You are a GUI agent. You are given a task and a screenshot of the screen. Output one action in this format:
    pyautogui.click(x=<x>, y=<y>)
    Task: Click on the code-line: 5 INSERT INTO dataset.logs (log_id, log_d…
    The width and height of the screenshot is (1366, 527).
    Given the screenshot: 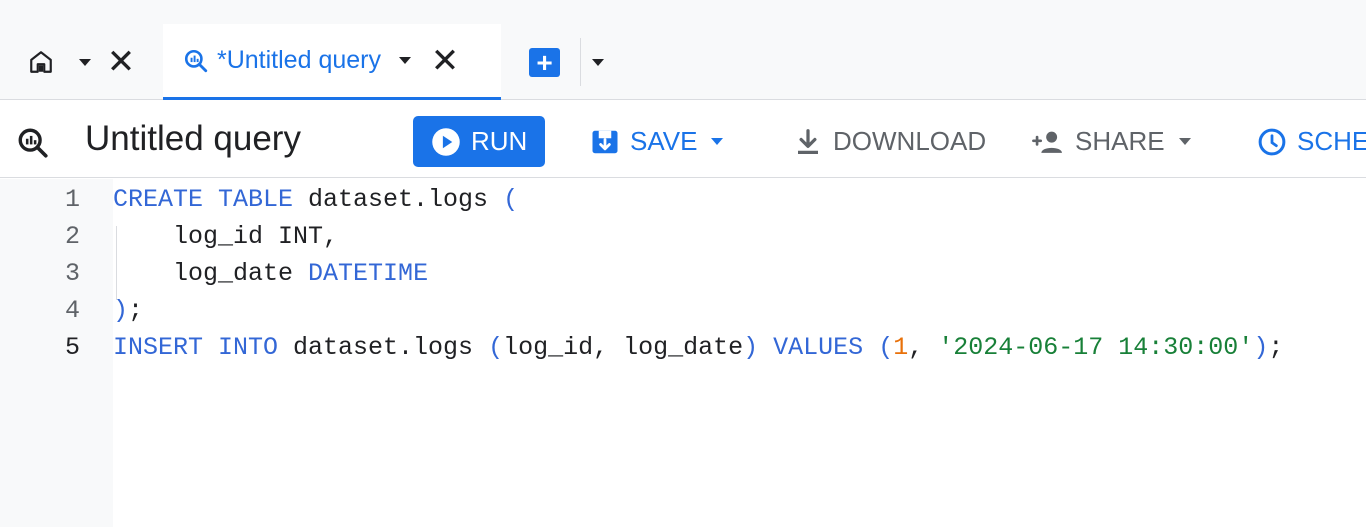 What is the action you would take?
    pyautogui.click(x=683, y=347)
    